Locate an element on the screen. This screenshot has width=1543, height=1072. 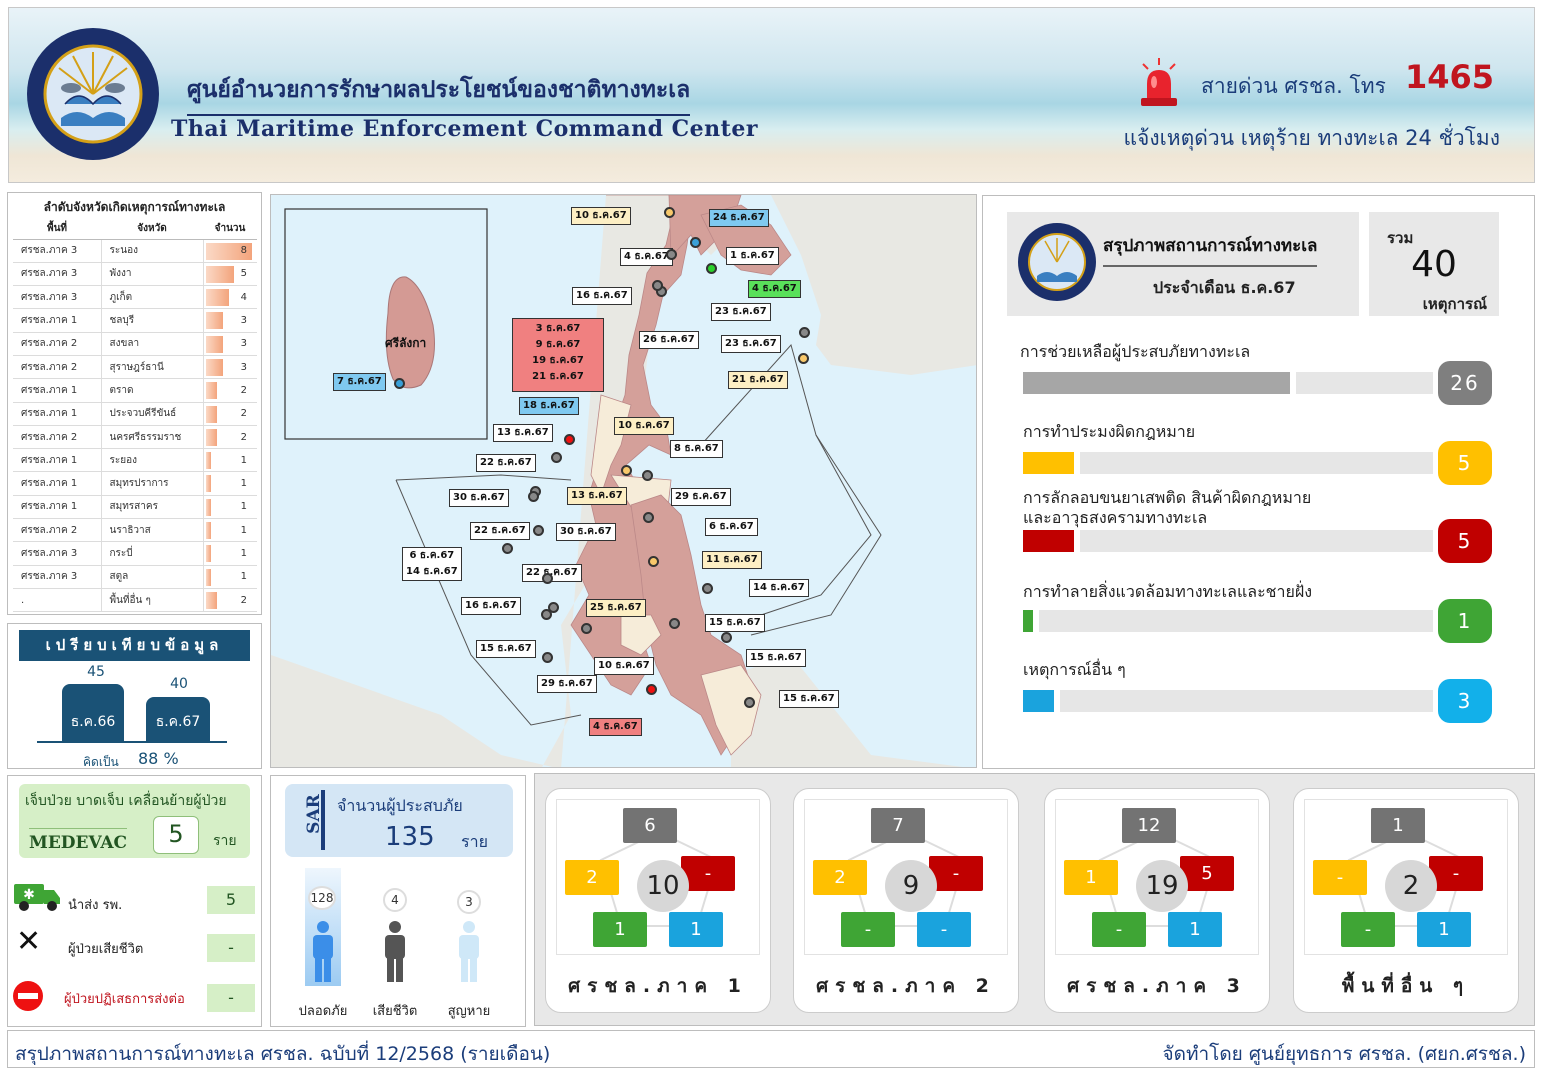
incident-date-tag: 8 ธ.ค.67 is located at coordinates (696, 449).